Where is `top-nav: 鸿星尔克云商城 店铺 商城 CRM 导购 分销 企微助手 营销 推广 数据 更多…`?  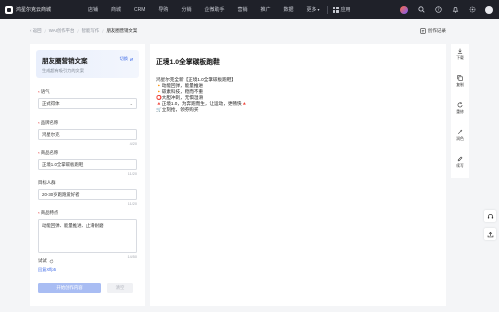 top-nav: 鸿星尔克云商城 店铺 商城 CRM 导购 分销 企微助手 营销 推广 数据 更多… is located at coordinates (249, 9).